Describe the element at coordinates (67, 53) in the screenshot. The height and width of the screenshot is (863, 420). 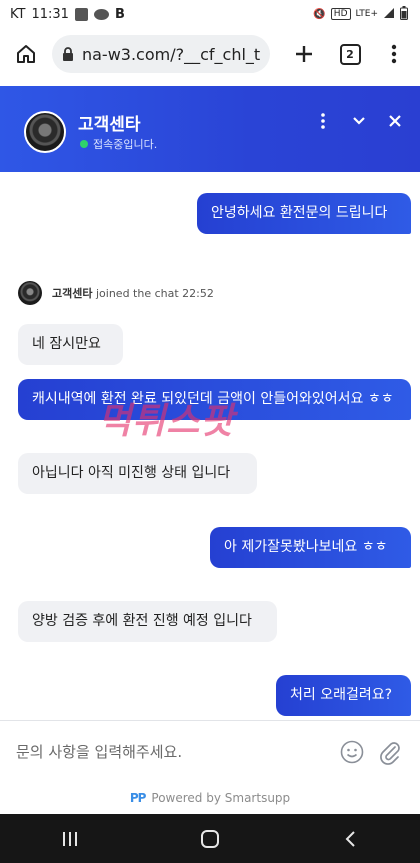
I see `lock-icon` at that location.